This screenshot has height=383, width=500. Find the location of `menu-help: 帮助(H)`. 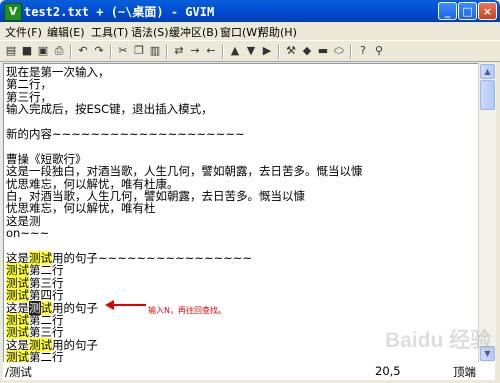

menu-help: 帮助(H) is located at coordinates (277, 32).